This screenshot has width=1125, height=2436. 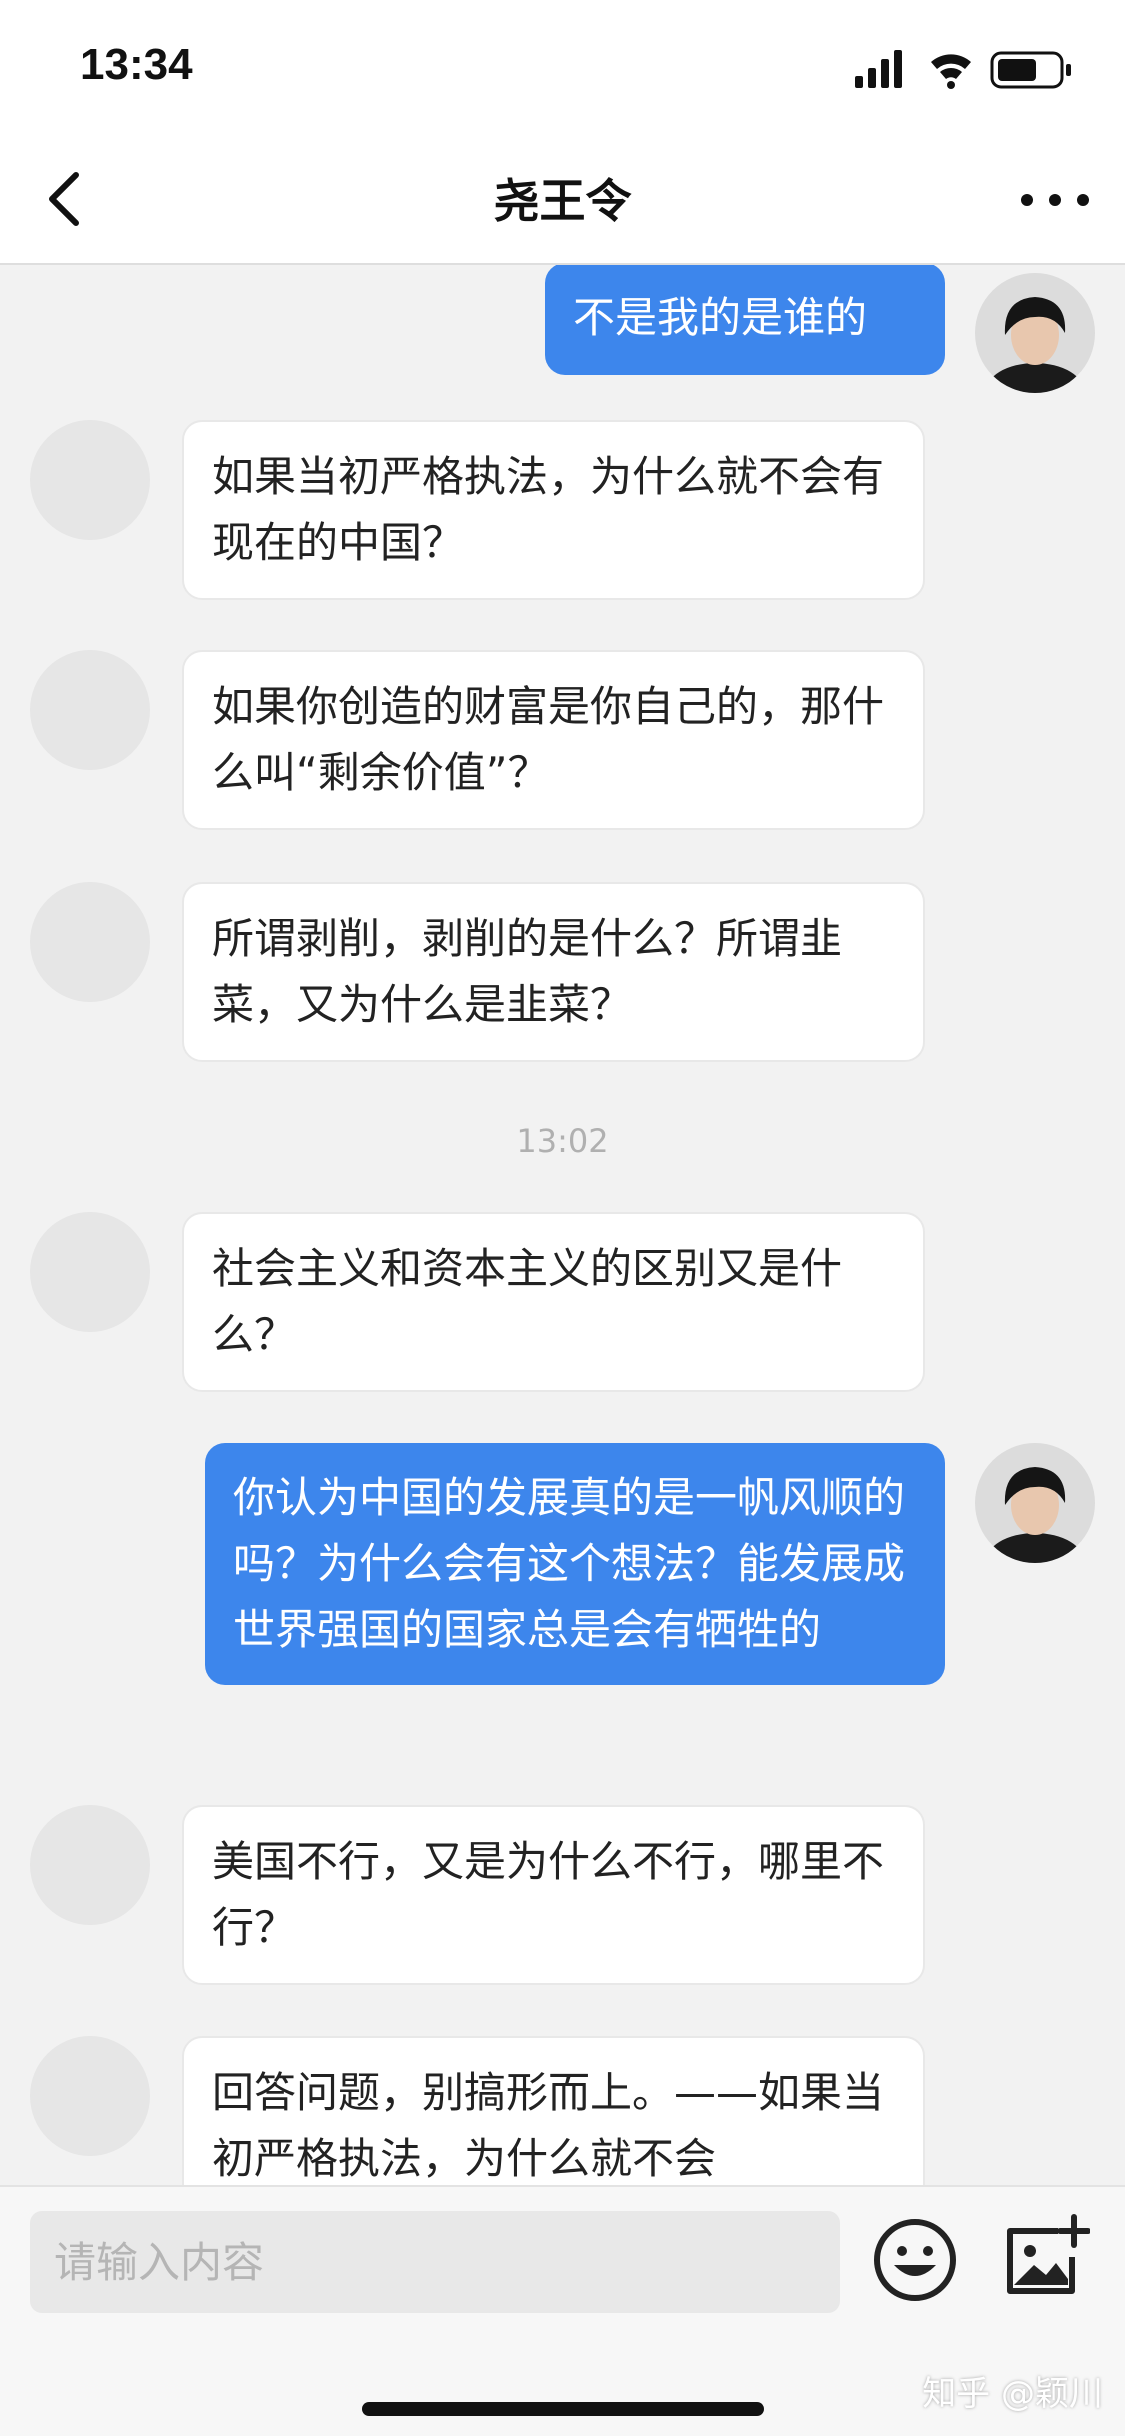 I want to click on incoming-message: 美国不行，又是为什么不行，哪里不行？, so click(x=553, y=1895).